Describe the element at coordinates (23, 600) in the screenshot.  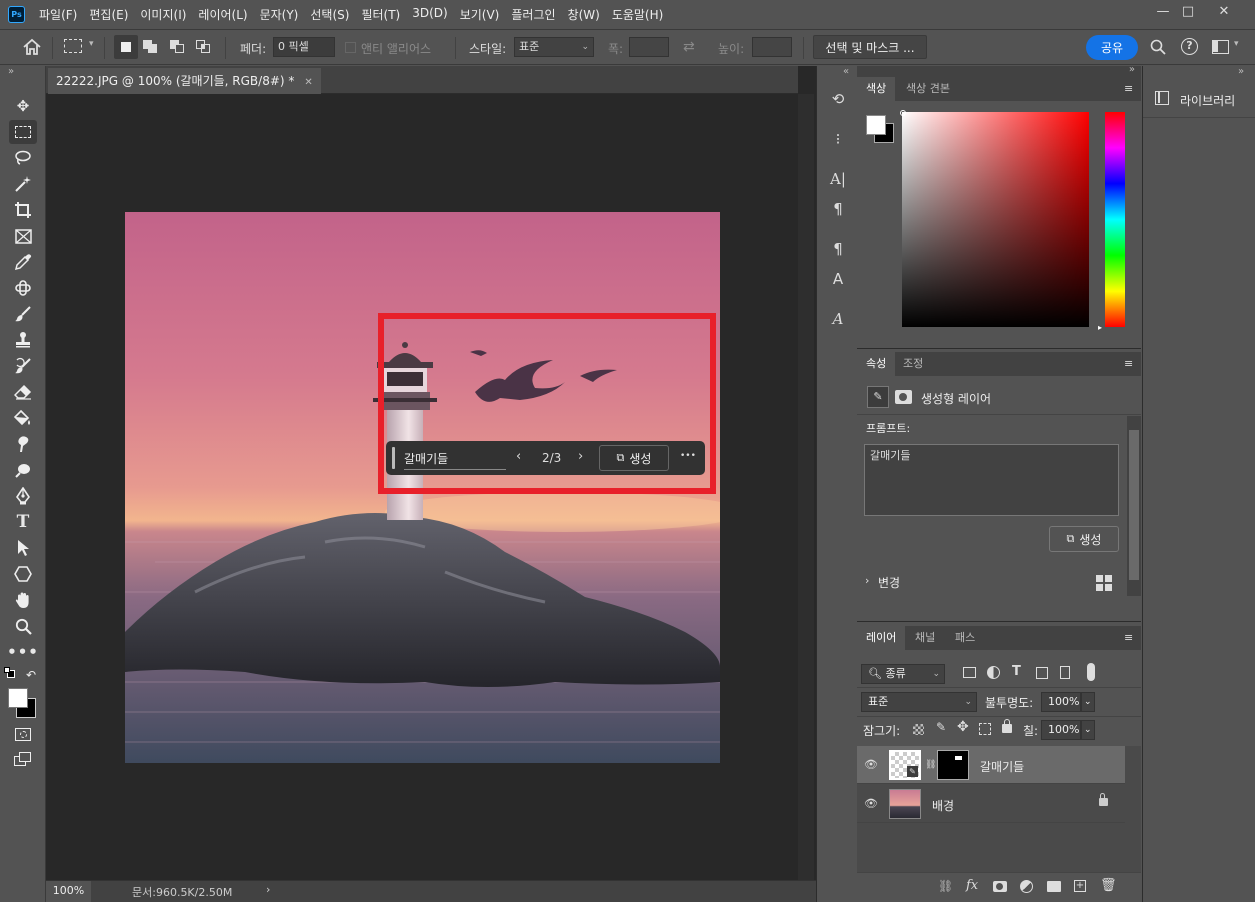
I see `hand-tool-icon` at that location.